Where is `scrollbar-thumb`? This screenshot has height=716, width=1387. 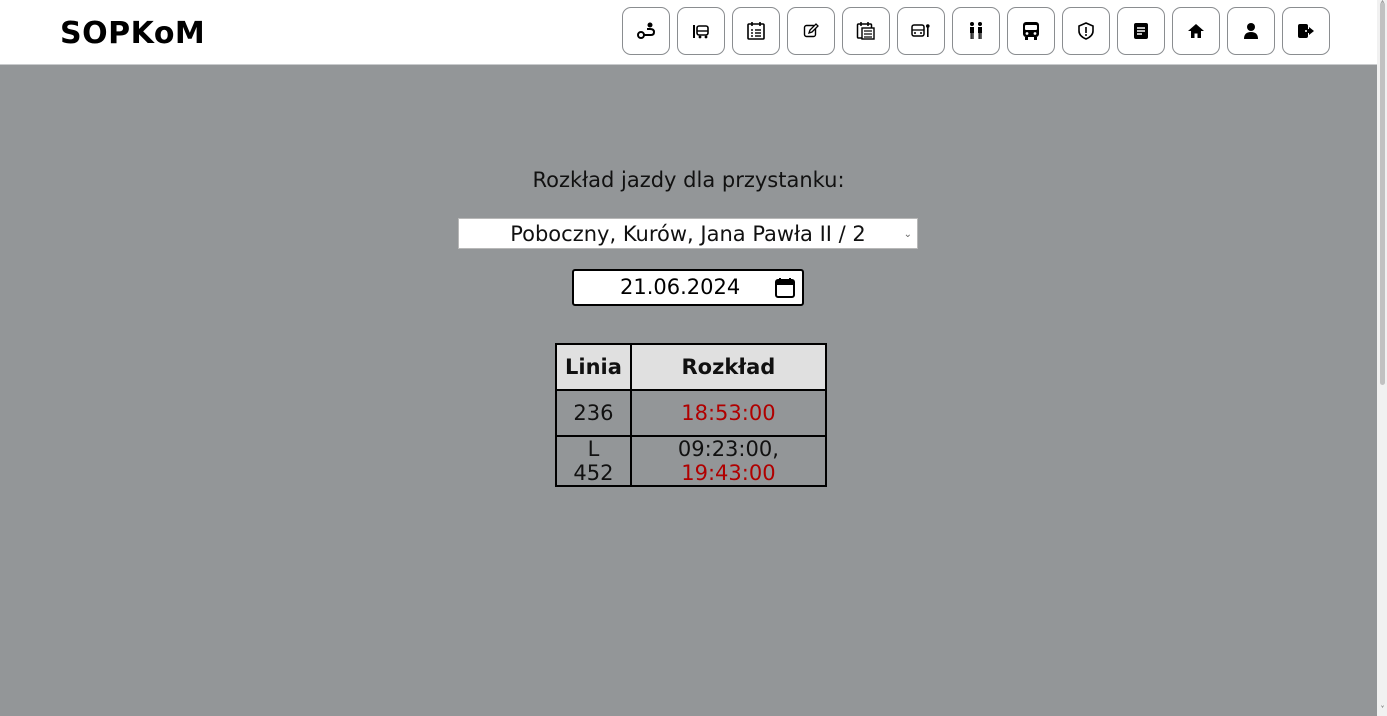 scrollbar-thumb is located at coordinates (1382, 193).